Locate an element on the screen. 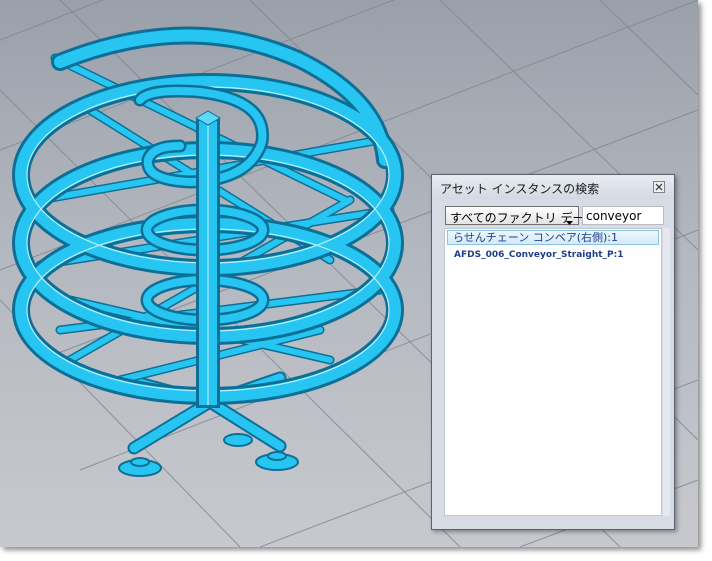  result-item-spiral-chain-conveyor: らせんチェーン コンベア(右側):1 is located at coordinates (553, 237).